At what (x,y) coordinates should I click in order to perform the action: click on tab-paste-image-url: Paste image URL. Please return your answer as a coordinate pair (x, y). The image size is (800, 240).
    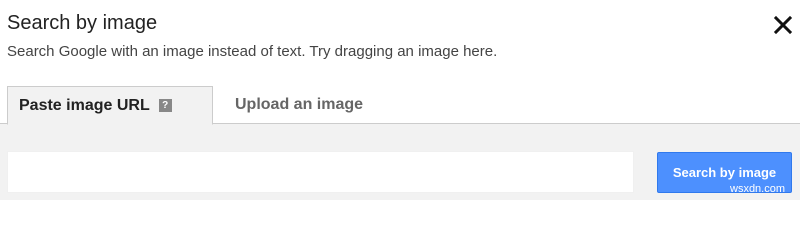
    Looking at the image, I should click on (110, 105).